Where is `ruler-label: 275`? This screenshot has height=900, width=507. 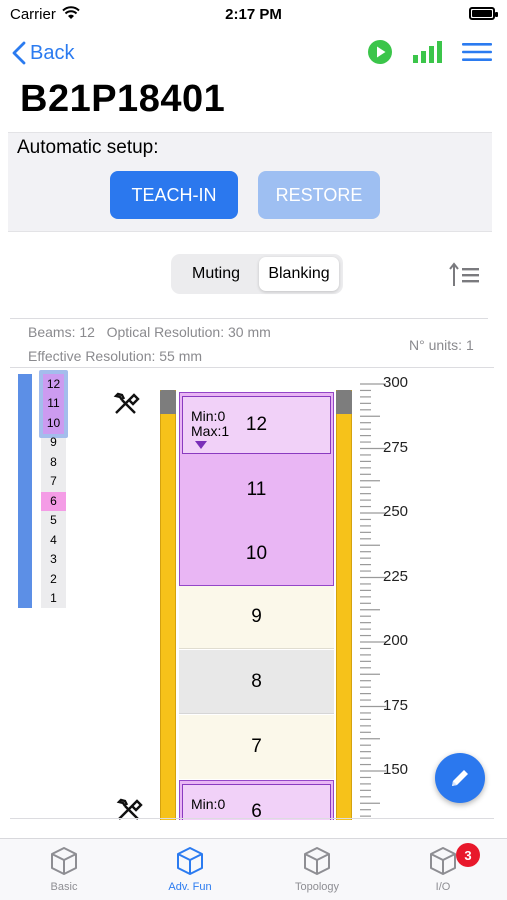
ruler-label: 275 is located at coordinates (396, 447).